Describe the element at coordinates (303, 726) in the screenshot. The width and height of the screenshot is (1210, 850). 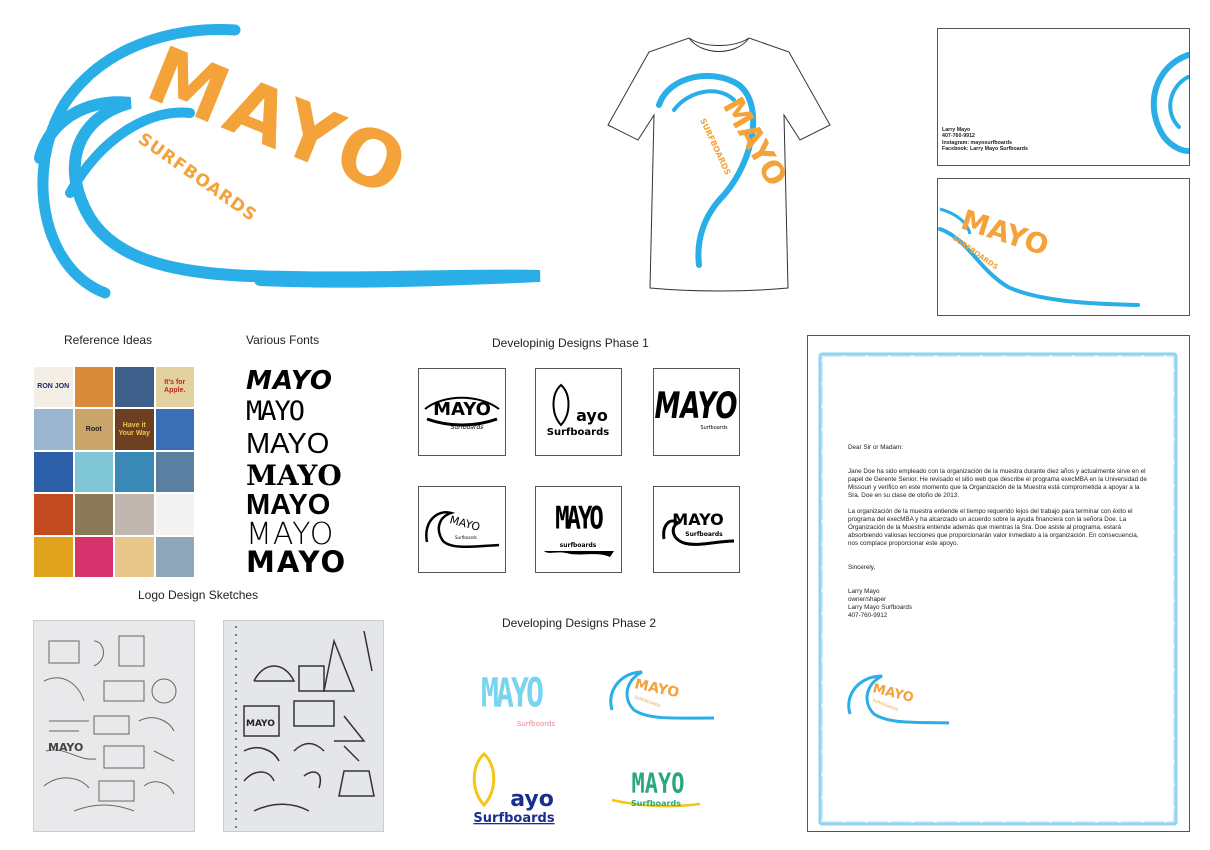
I see `logo-sketch-2: MAYO` at that location.